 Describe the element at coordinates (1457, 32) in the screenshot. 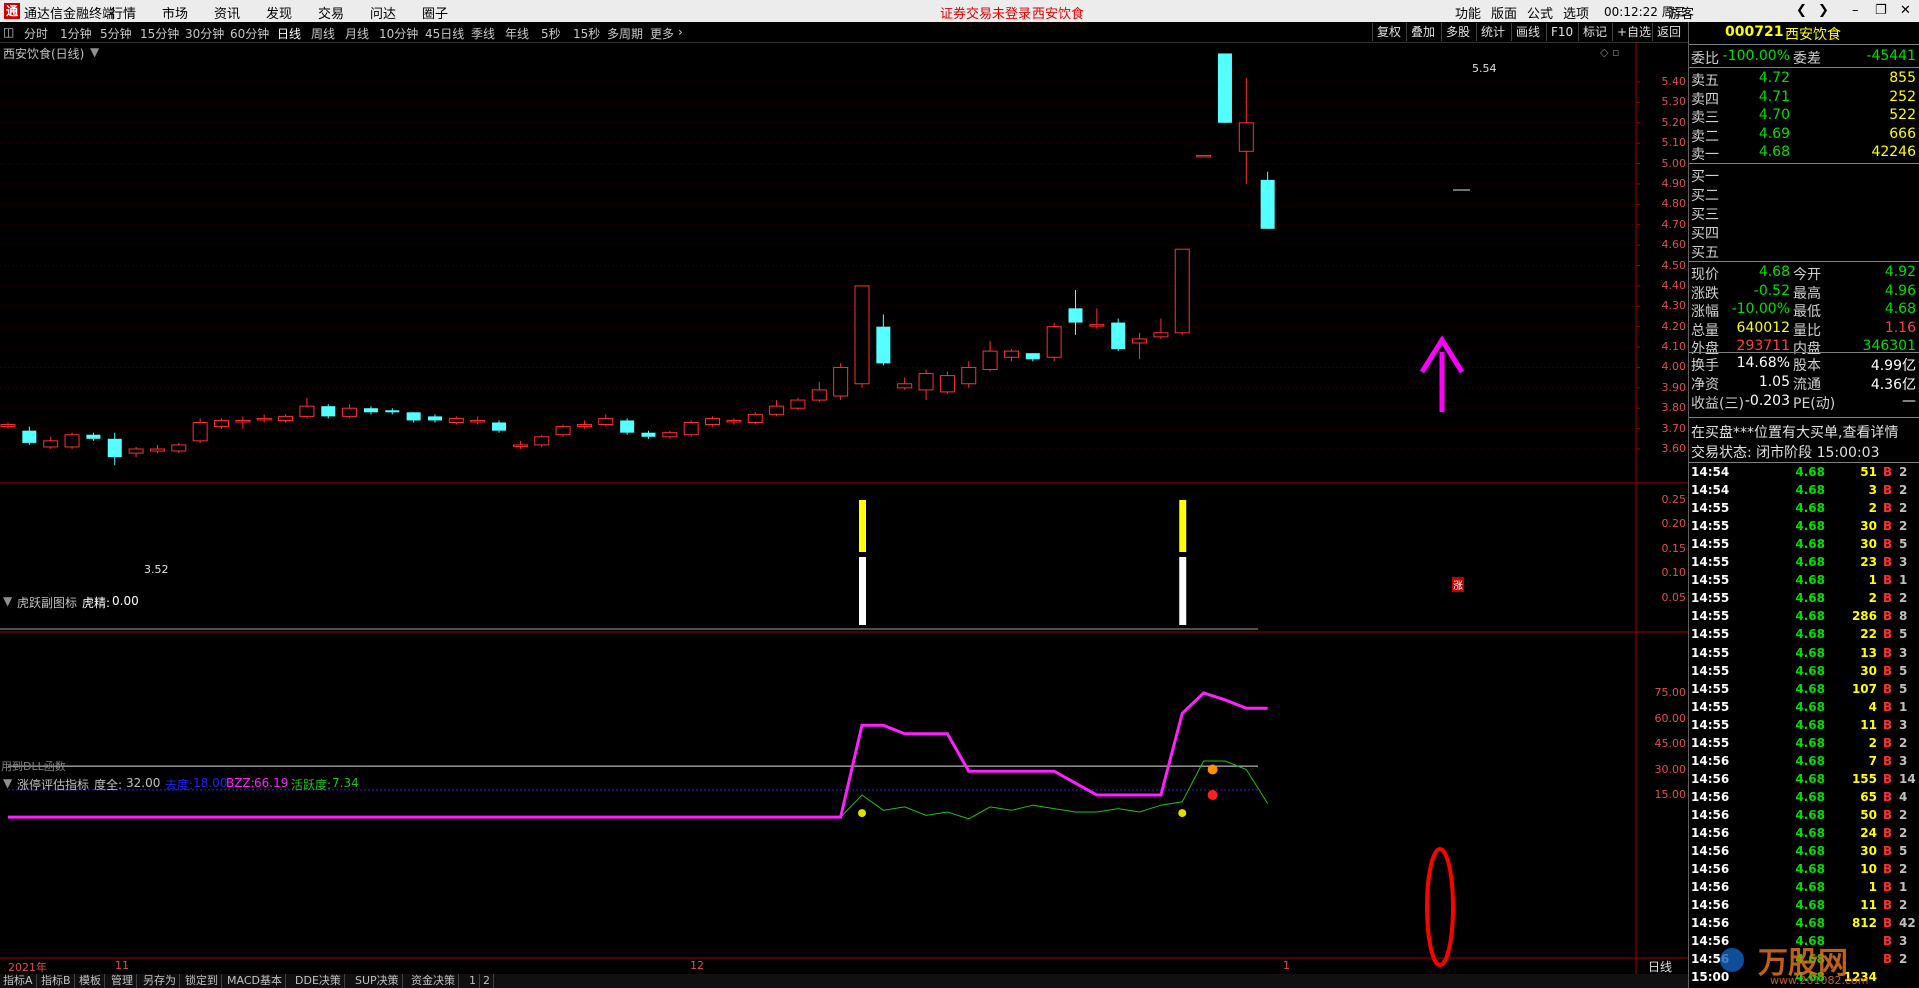

I see `toolbar-multi: 多股` at that location.